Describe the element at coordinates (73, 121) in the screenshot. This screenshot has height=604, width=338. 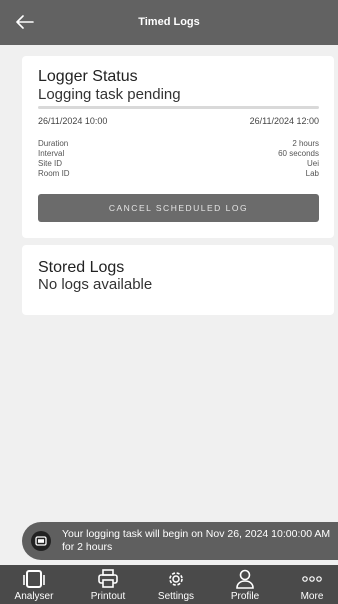
I see `start-date: 26/11/2024 10:00` at that location.